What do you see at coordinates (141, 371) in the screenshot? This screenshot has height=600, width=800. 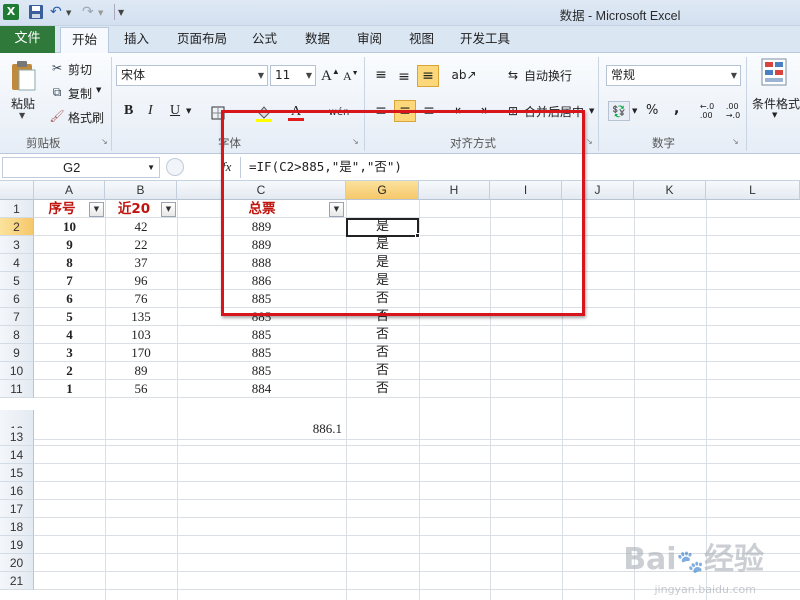 I see `cell-b10: 89` at bounding box center [141, 371].